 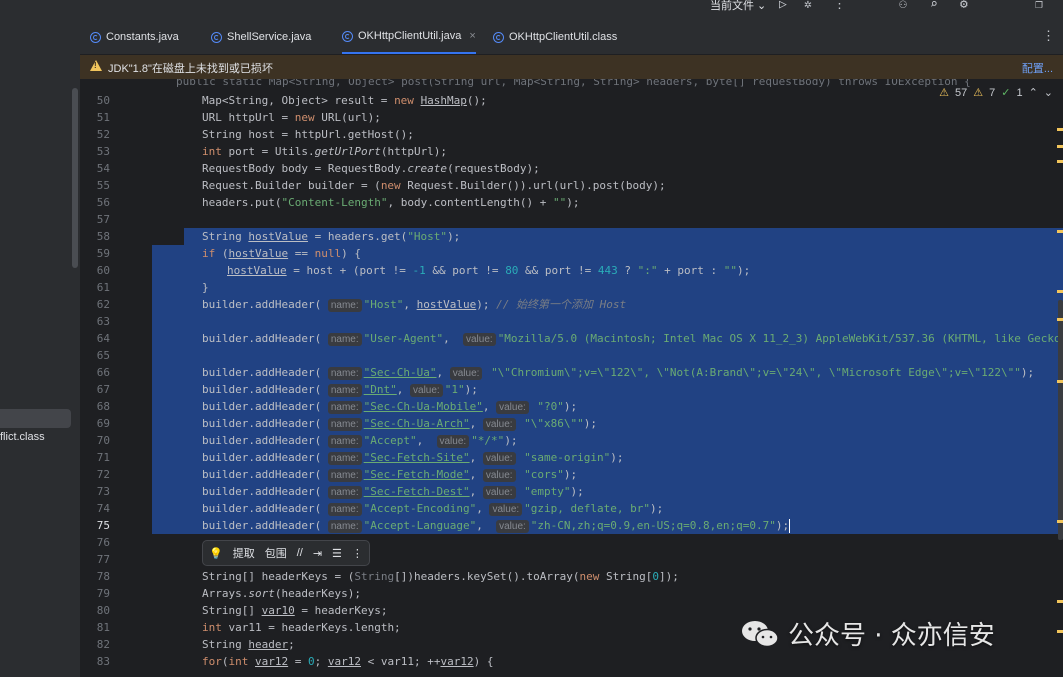 I want to click on warning-icon, so click(x=96, y=65).